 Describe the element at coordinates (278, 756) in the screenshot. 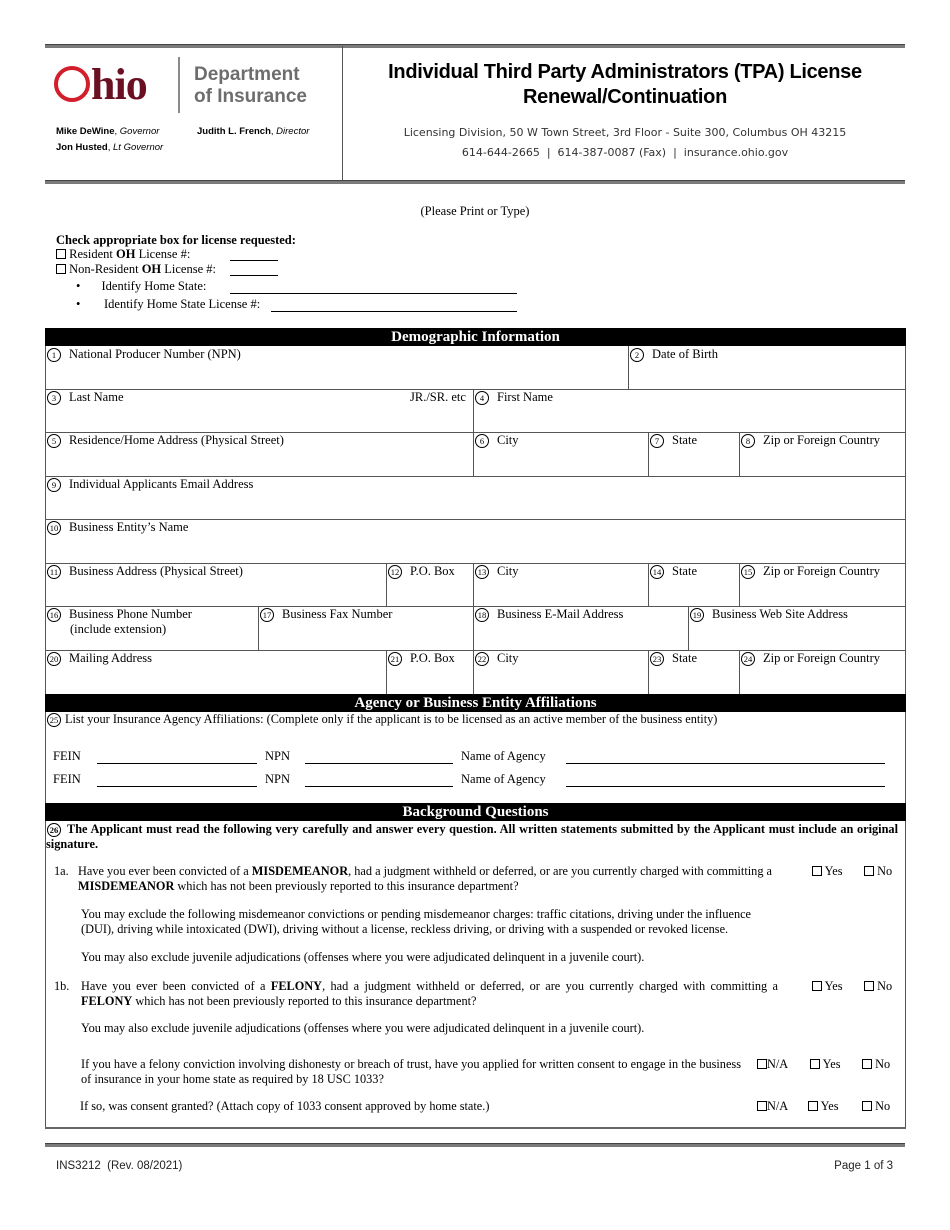

I see `npn-label: NPN` at that location.